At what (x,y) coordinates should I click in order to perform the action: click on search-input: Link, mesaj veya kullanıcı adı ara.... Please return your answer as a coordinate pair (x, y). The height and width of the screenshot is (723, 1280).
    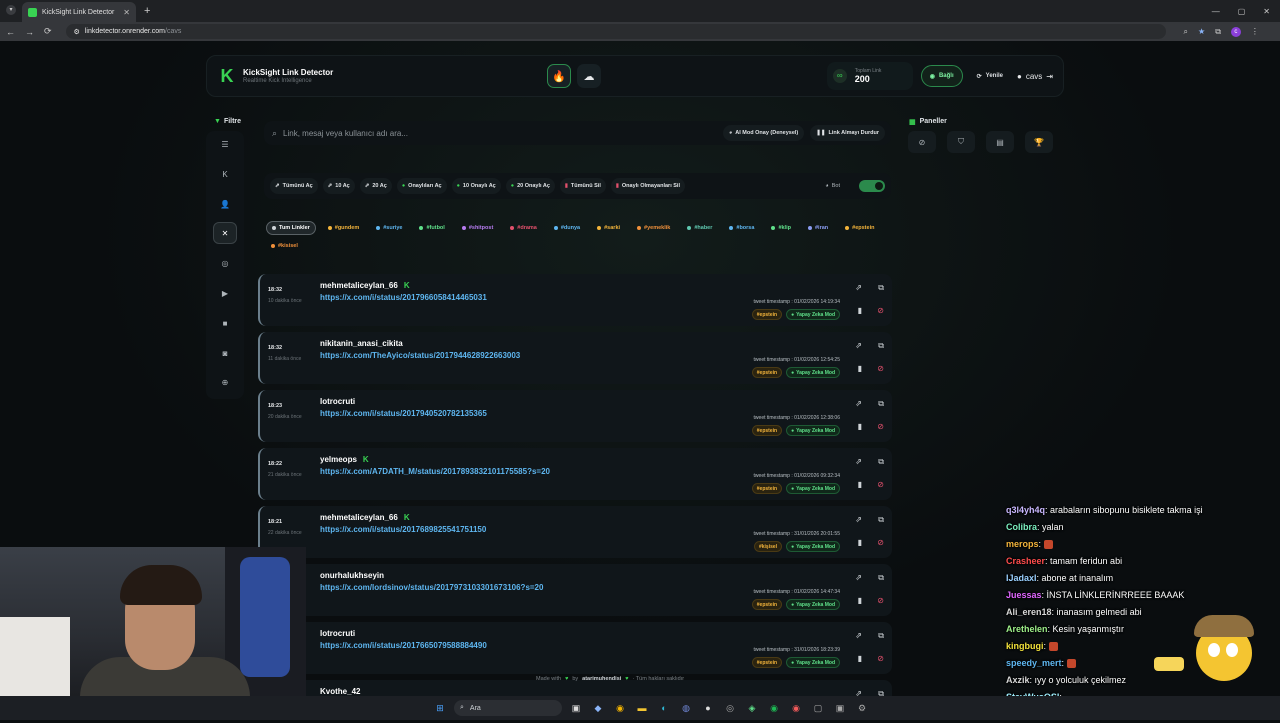
    Looking at the image, I should click on (345, 133).